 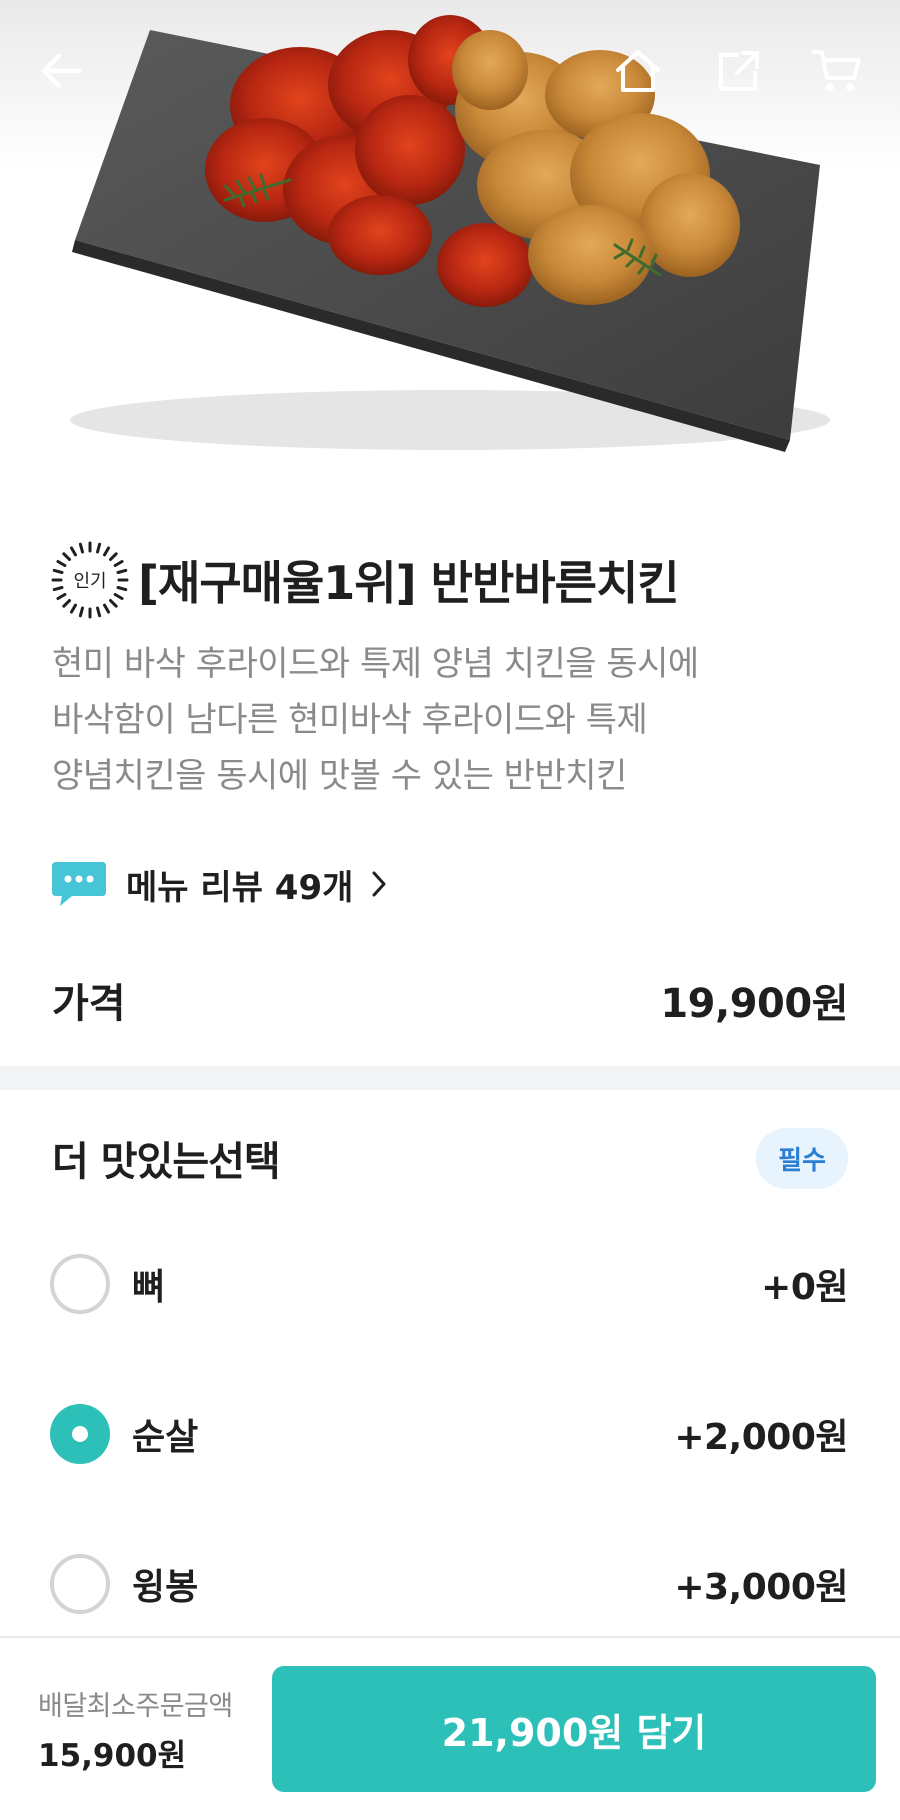 I want to click on min-order-value: 15,900원, so click(x=112, y=1756).